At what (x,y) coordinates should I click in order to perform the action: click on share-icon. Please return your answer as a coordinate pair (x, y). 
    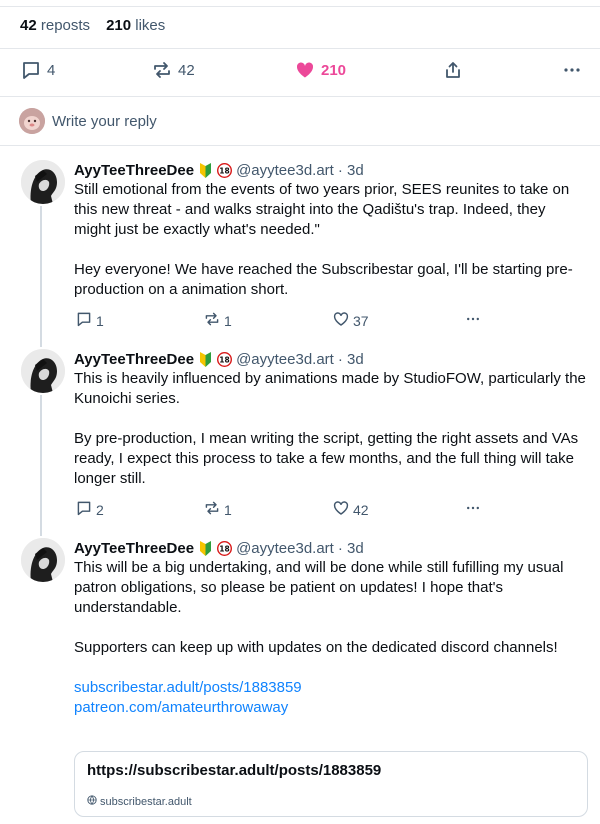
    Looking at the image, I should click on (453, 70).